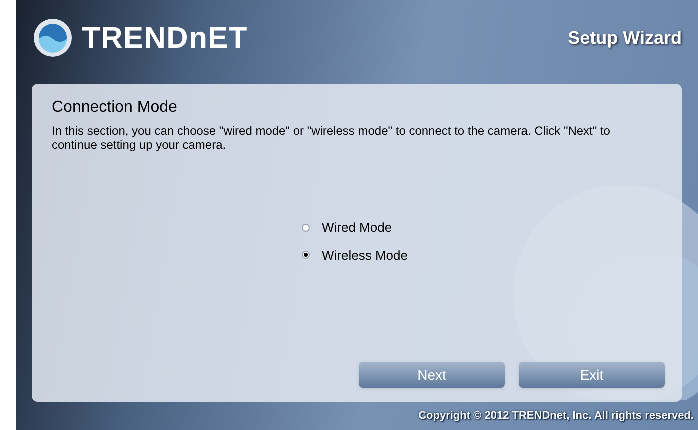 The width and height of the screenshot is (698, 430). I want to click on section-heading: Connection Mode, so click(115, 108).